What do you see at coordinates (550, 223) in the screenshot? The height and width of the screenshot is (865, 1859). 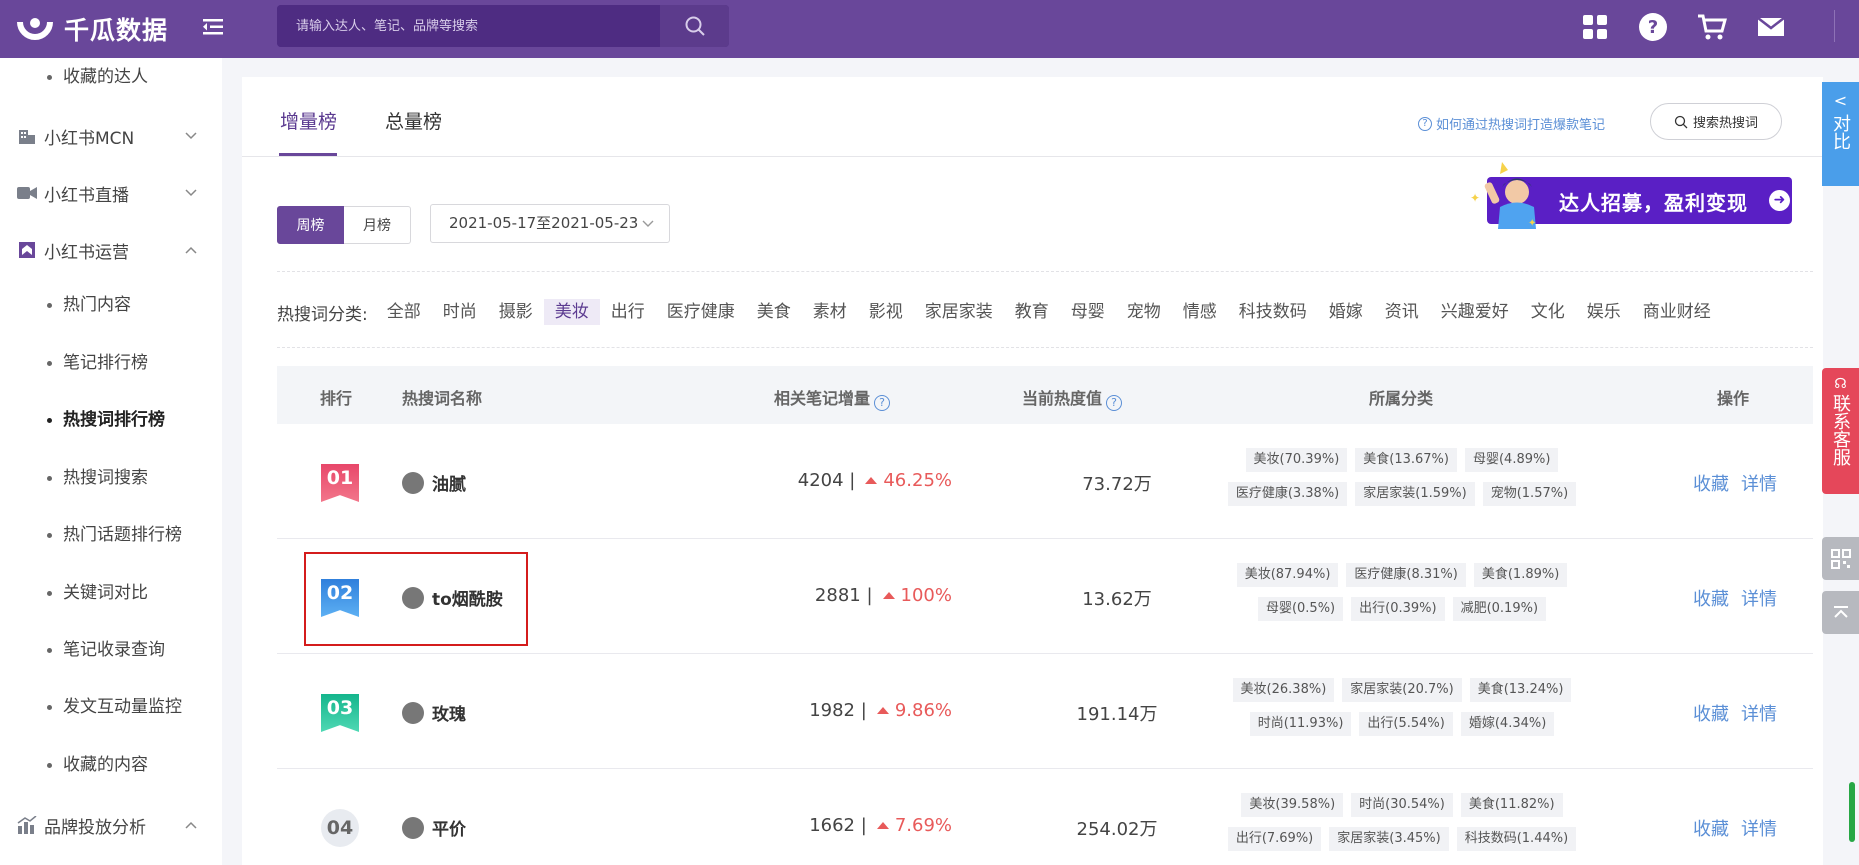 I see `date-range-select: 2021-05-17至2021-05-23` at bounding box center [550, 223].